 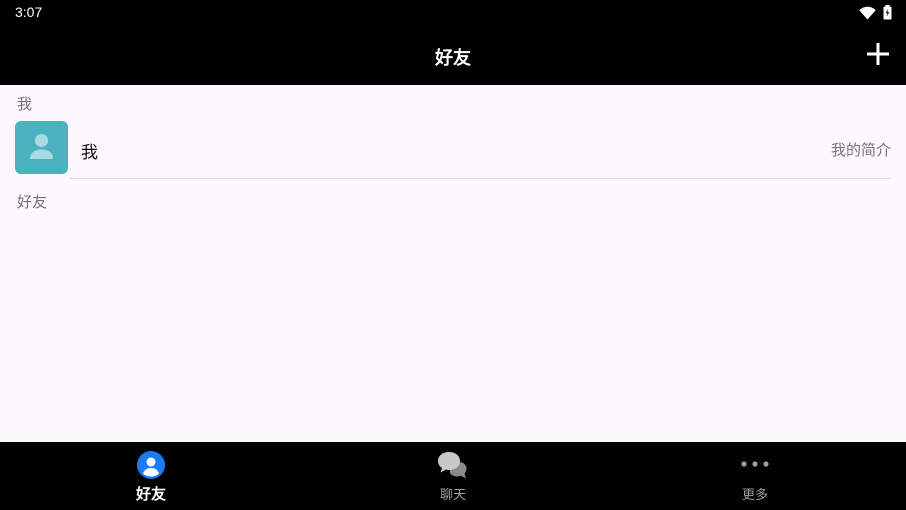 I want to click on bottom-nav: 好友 聊天 更多, so click(x=453, y=476).